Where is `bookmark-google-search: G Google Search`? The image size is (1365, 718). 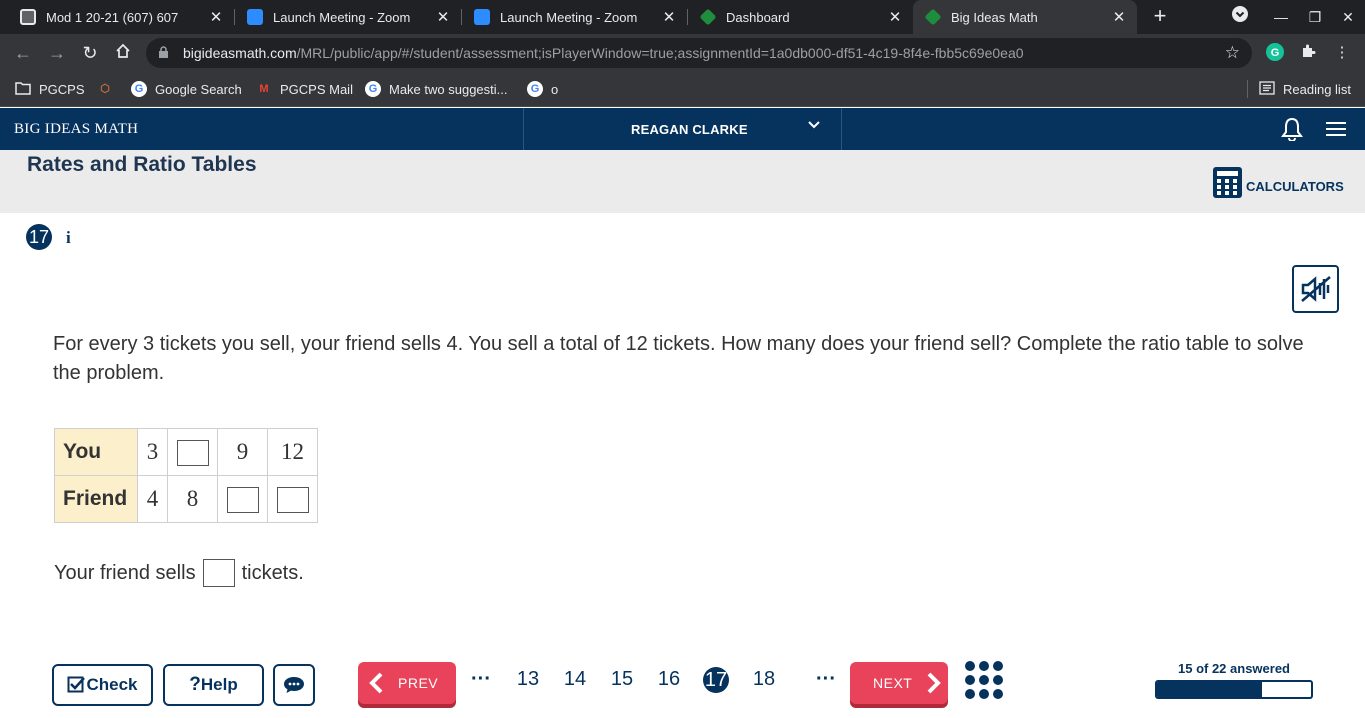 bookmark-google-search: G Google Search is located at coordinates (186, 89).